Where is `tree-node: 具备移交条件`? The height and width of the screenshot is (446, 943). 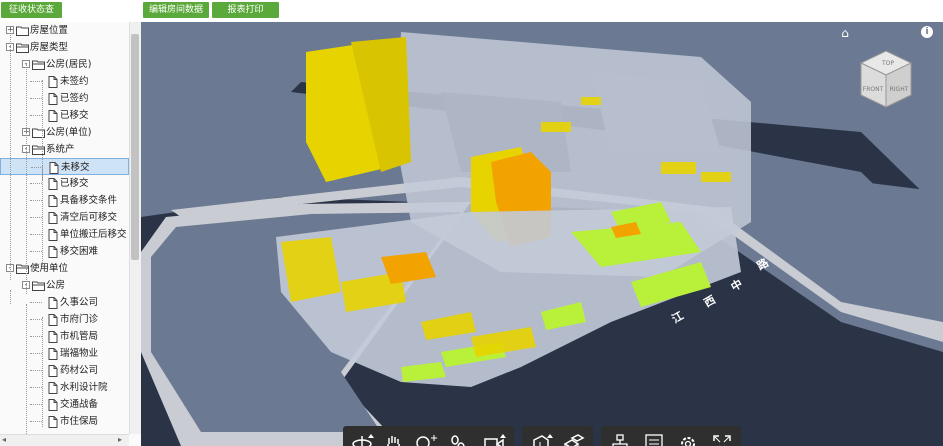 tree-node: 具备移交条件 is located at coordinates (64, 200).